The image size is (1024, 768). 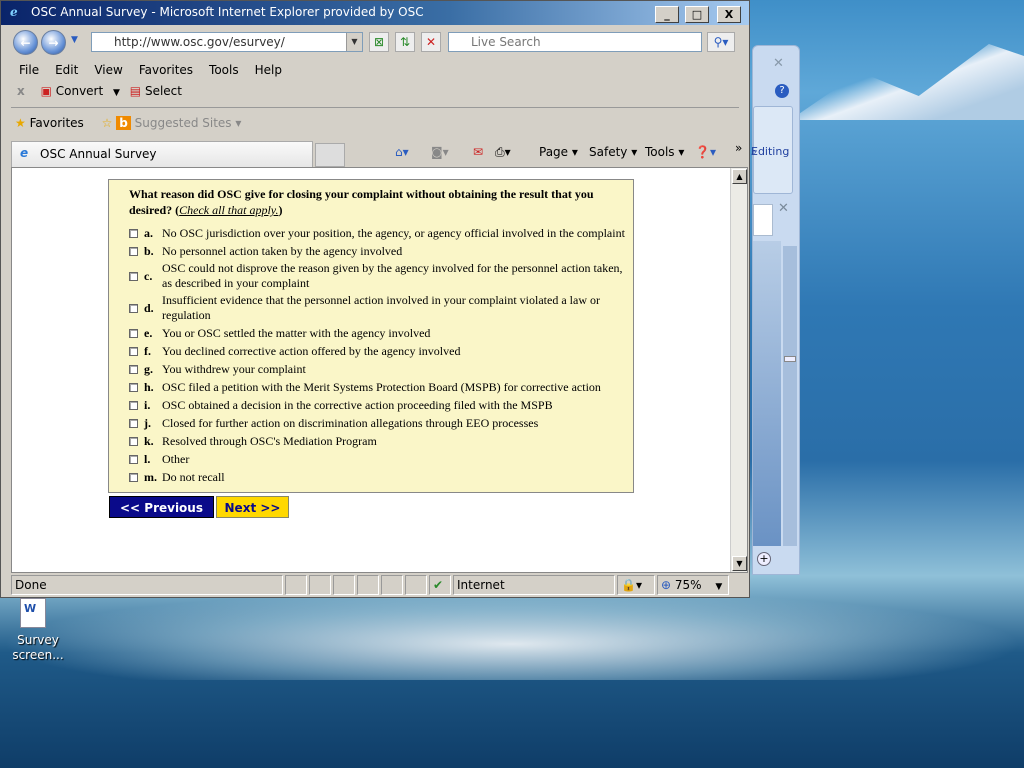 I want to click on menu-edit: Edit, so click(x=66, y=70).